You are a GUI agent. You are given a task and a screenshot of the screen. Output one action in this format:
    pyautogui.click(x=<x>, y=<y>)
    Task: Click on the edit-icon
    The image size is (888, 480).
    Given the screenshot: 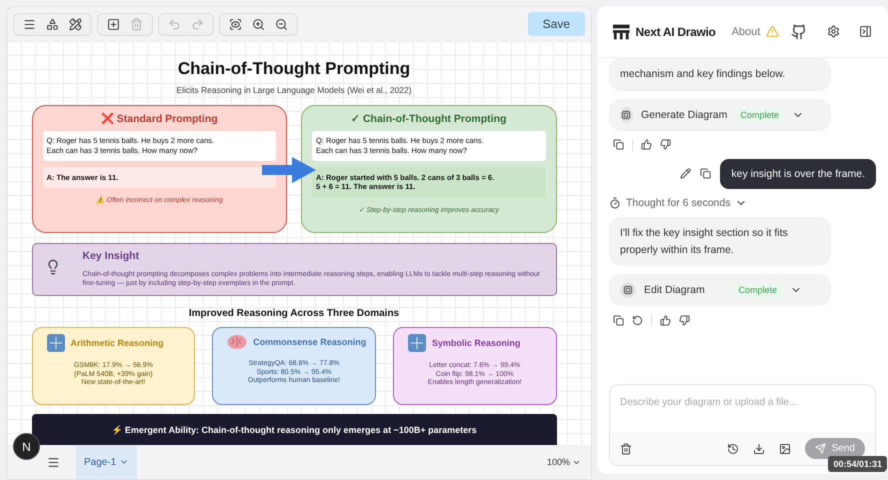 What is the action you would take?
    pyautogui.click(x=686, y=174)
    